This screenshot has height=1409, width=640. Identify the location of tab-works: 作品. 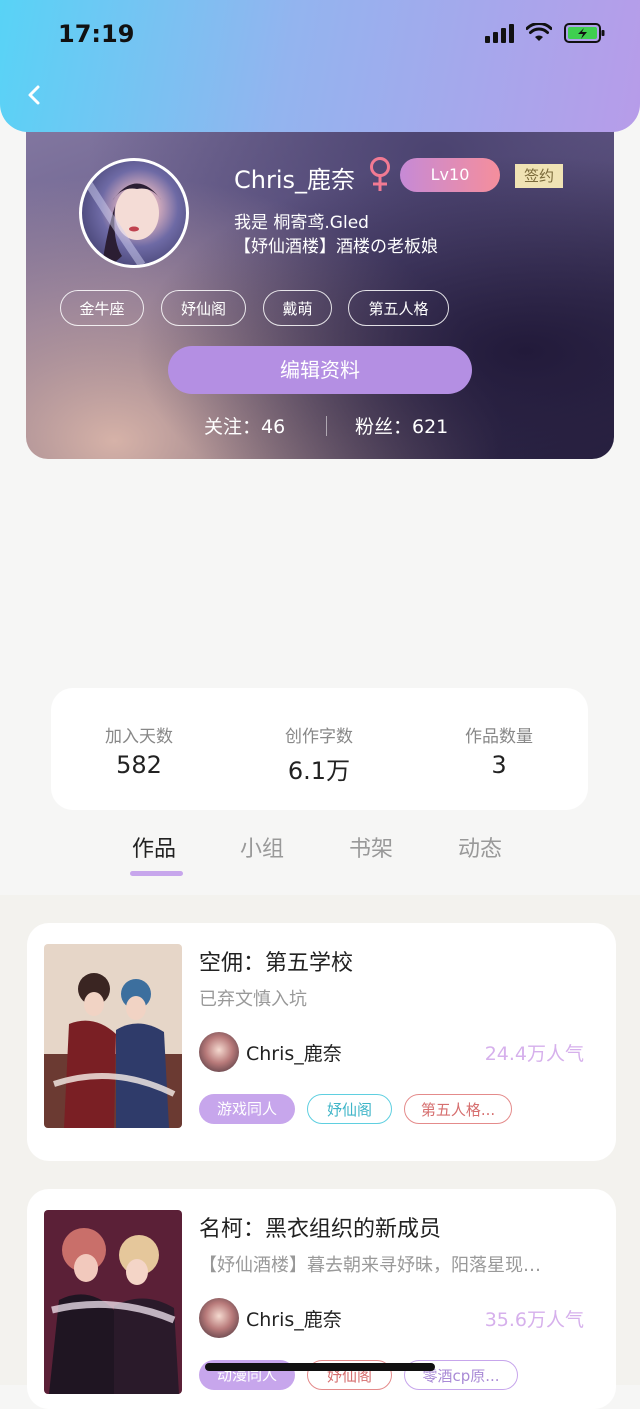
(154, 847).